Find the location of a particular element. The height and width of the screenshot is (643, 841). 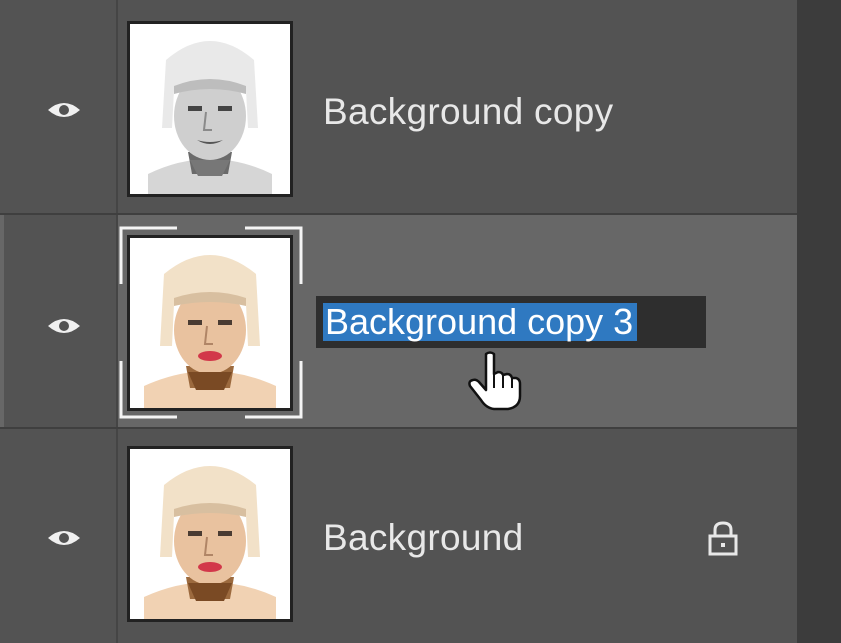

layer-name-edit-field: Background copy 3 is located at coordinates (511, 322).